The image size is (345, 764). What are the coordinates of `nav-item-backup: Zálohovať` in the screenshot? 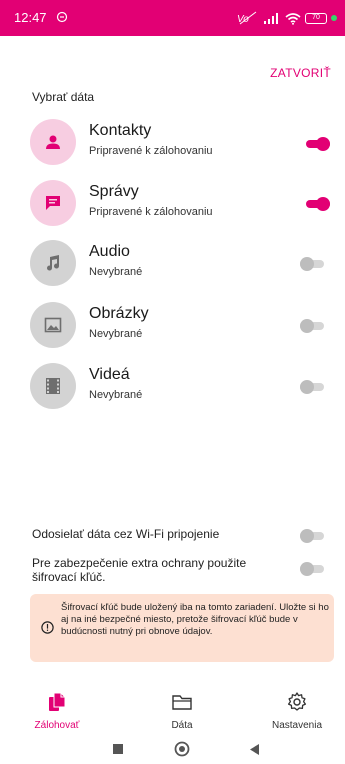 It's located at (57, 712).